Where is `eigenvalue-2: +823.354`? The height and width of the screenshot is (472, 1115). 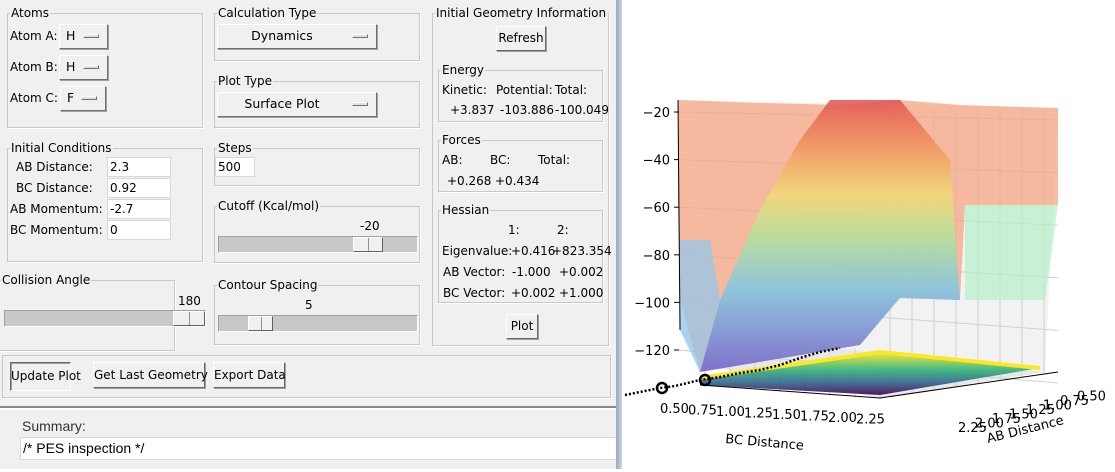 eigenvalue-2: +823.354 is located at coordinates (582, 251).